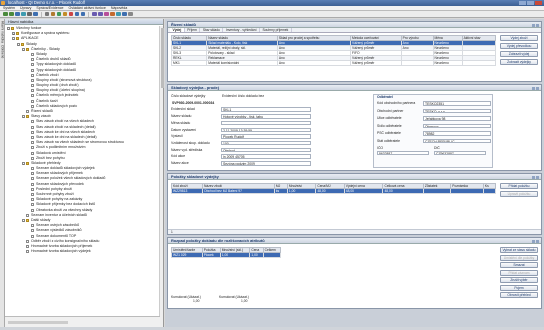  Describe the element at coordinates (161, 178) in the screenshot. I see `nav-scrollbar` at that location.